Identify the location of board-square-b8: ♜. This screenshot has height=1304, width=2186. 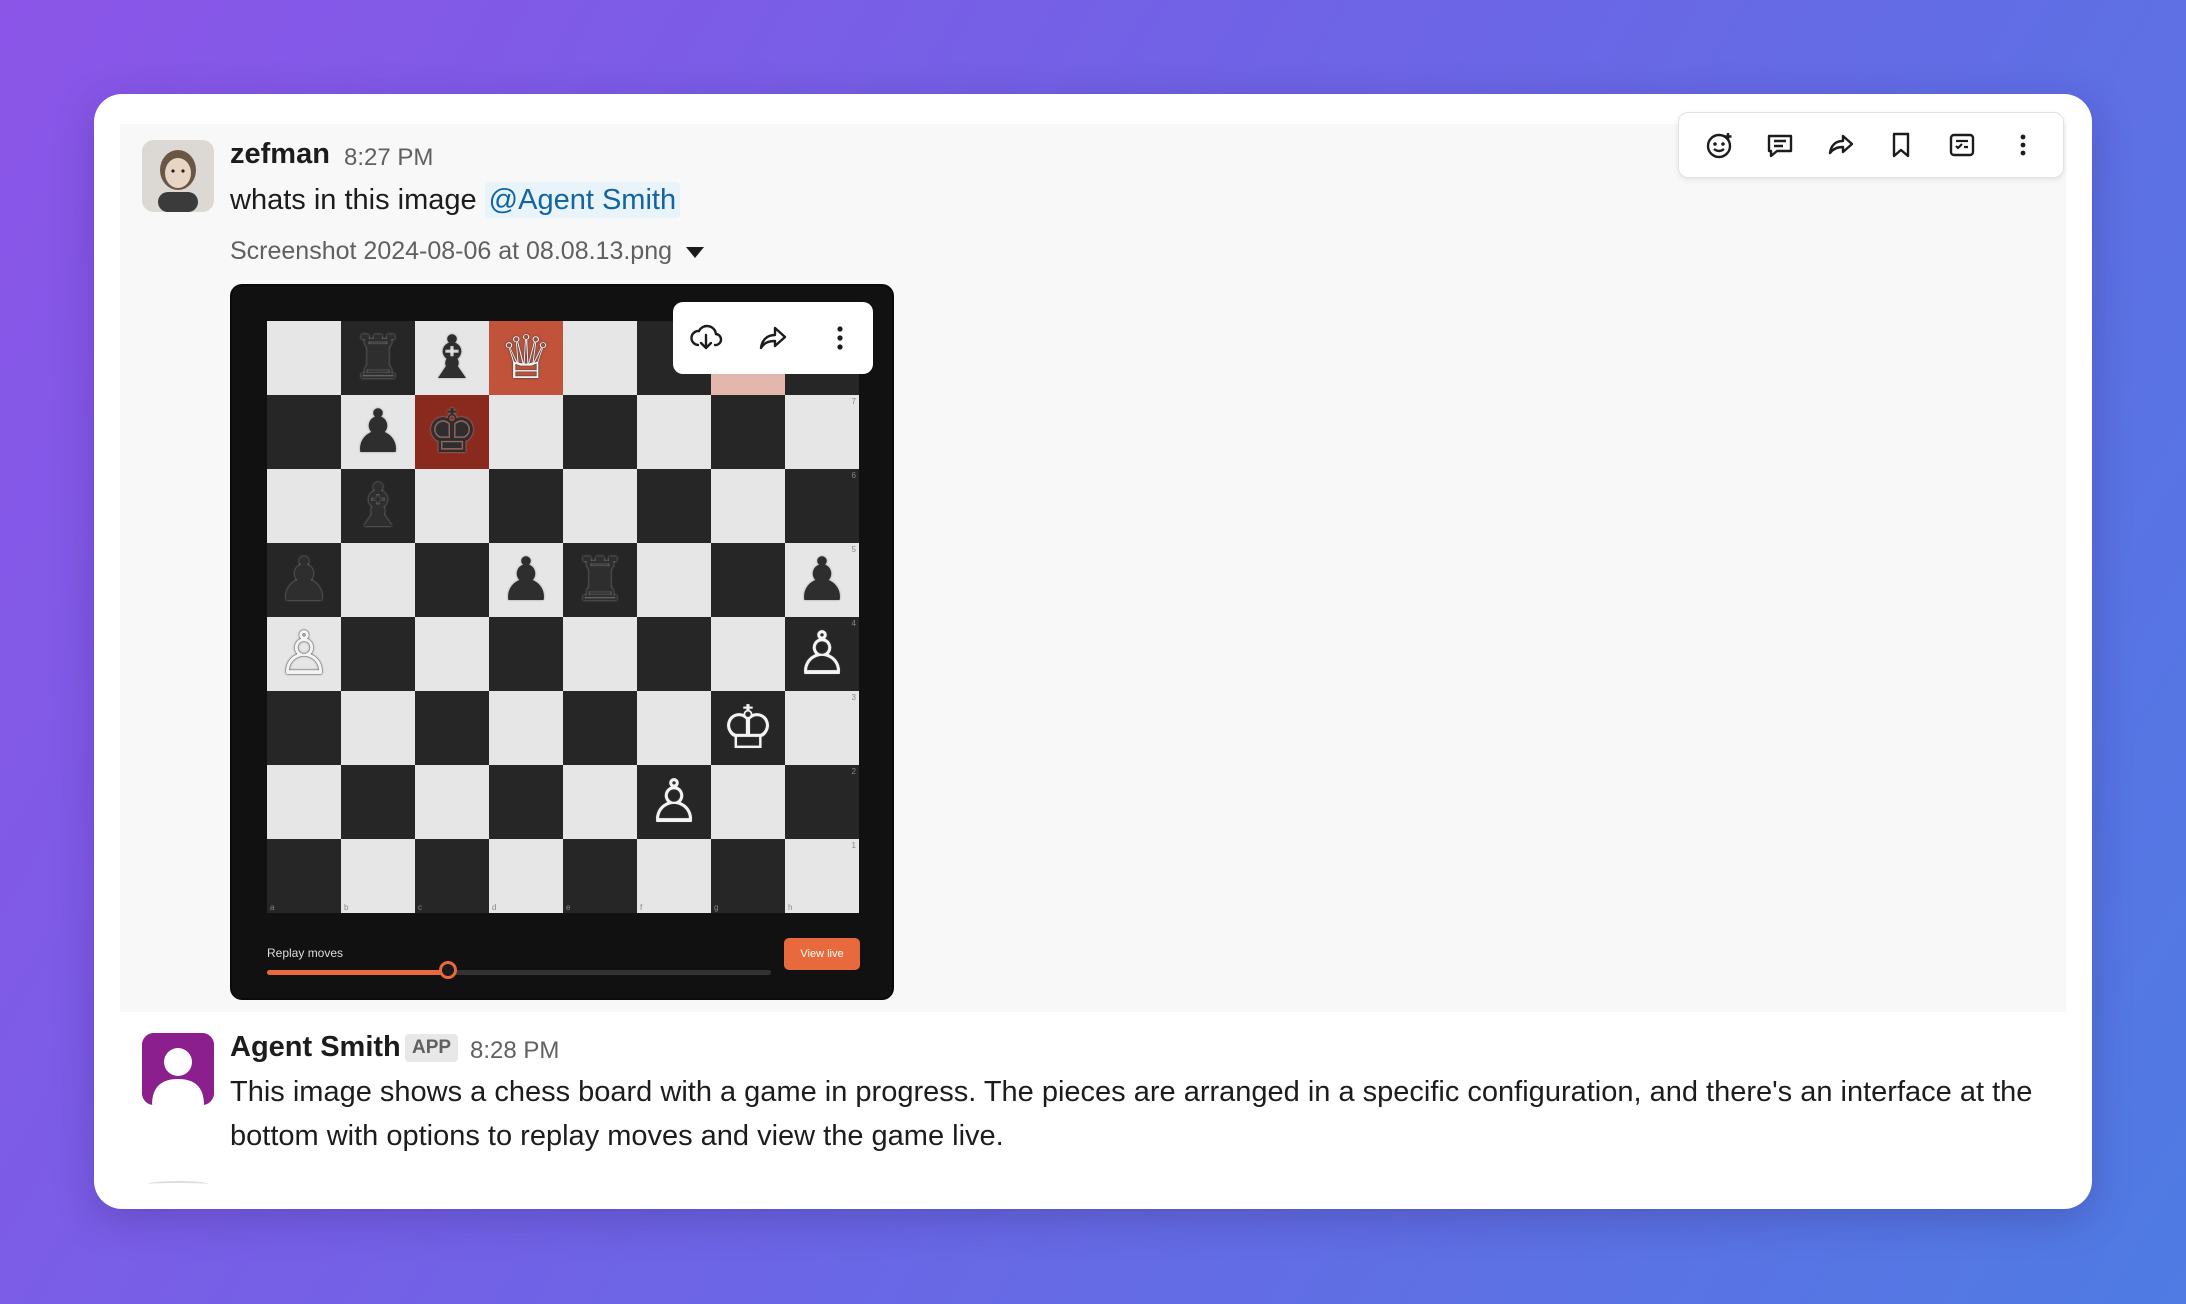
(378, 358).